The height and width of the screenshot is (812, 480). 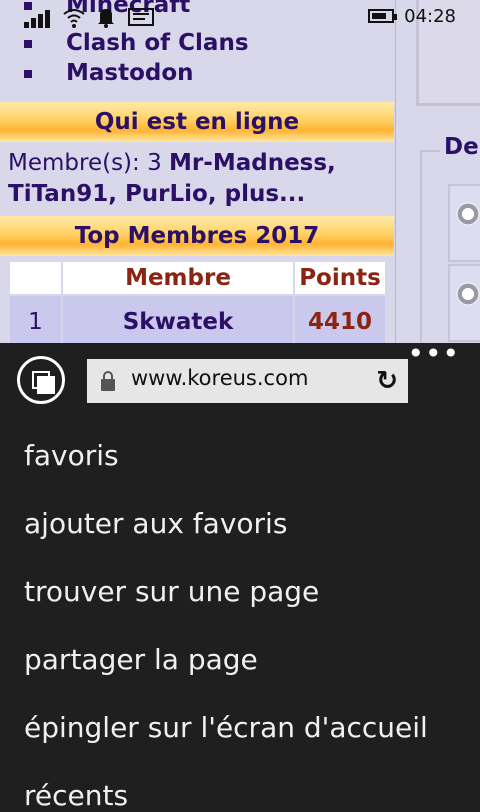 I want to click on message-icon, so click(x=141, y=17).